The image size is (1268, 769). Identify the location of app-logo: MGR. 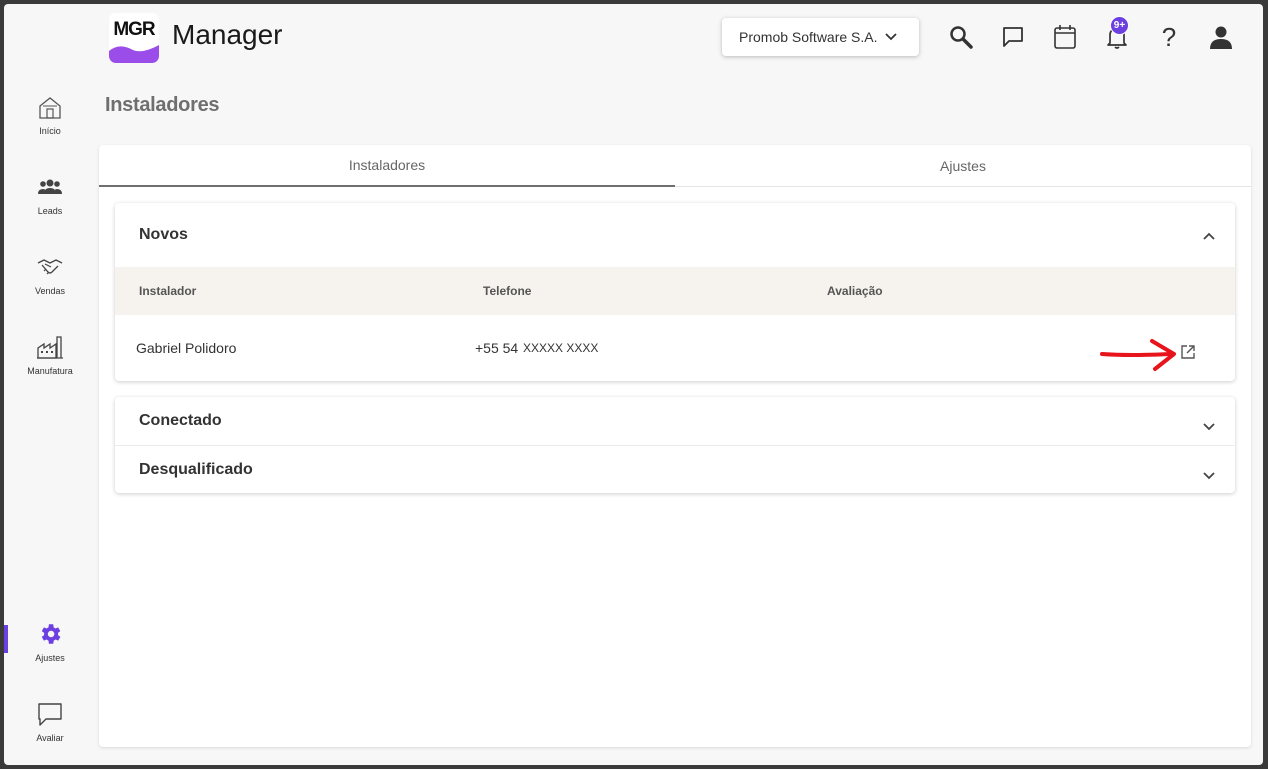
(134, 38).